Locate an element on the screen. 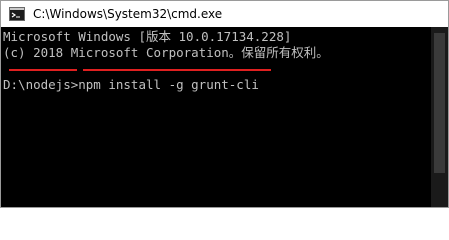 The image size is (449, 240). red-underline-command-annotation is located at coordinates (177, 70).